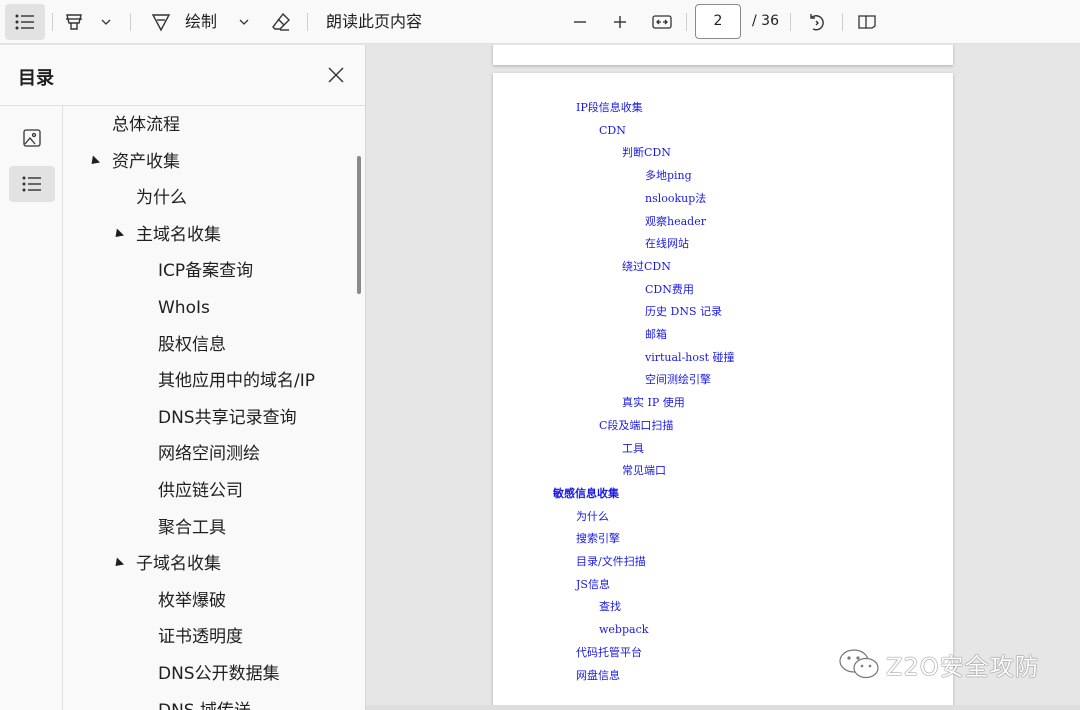  Describe the element at coordinates (644, 471) in the screenshot. I see `toc-link: 常见端口` at that location.